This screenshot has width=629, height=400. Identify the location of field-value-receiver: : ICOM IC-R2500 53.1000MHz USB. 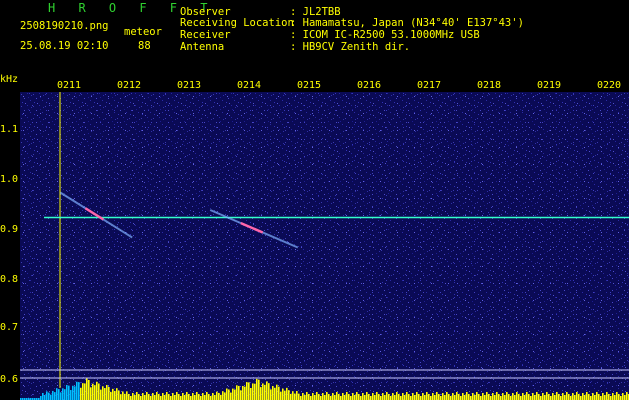
(385, 35).